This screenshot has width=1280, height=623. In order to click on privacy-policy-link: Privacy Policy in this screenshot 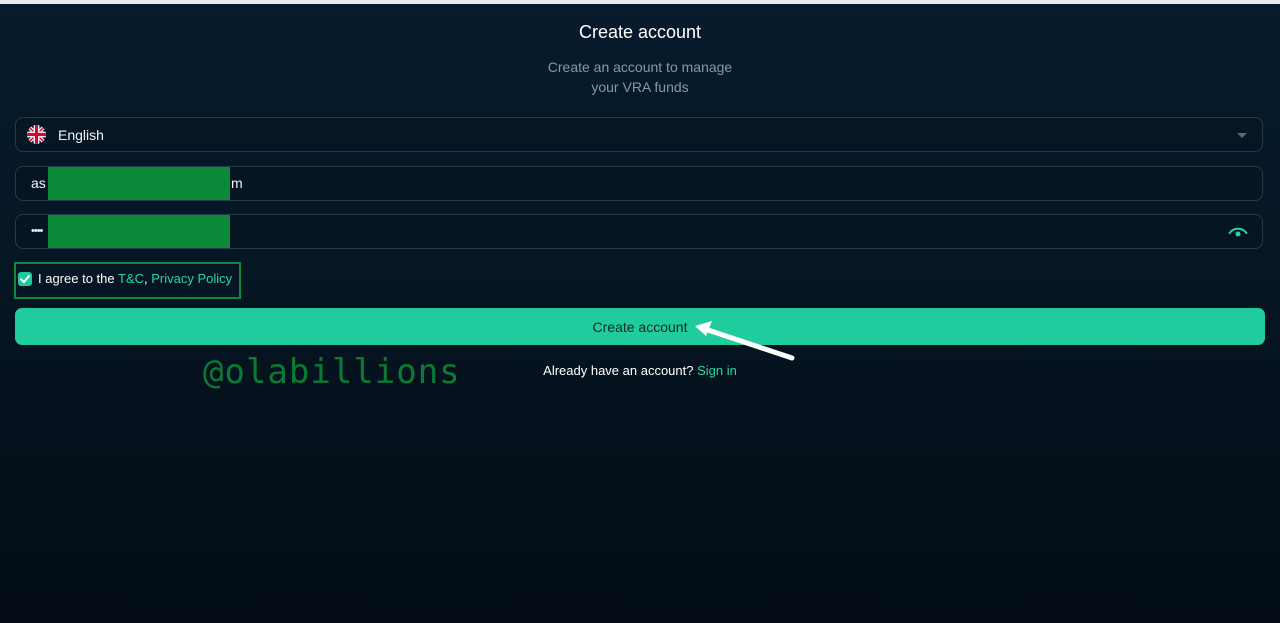, I will do `click(191, 278)`.